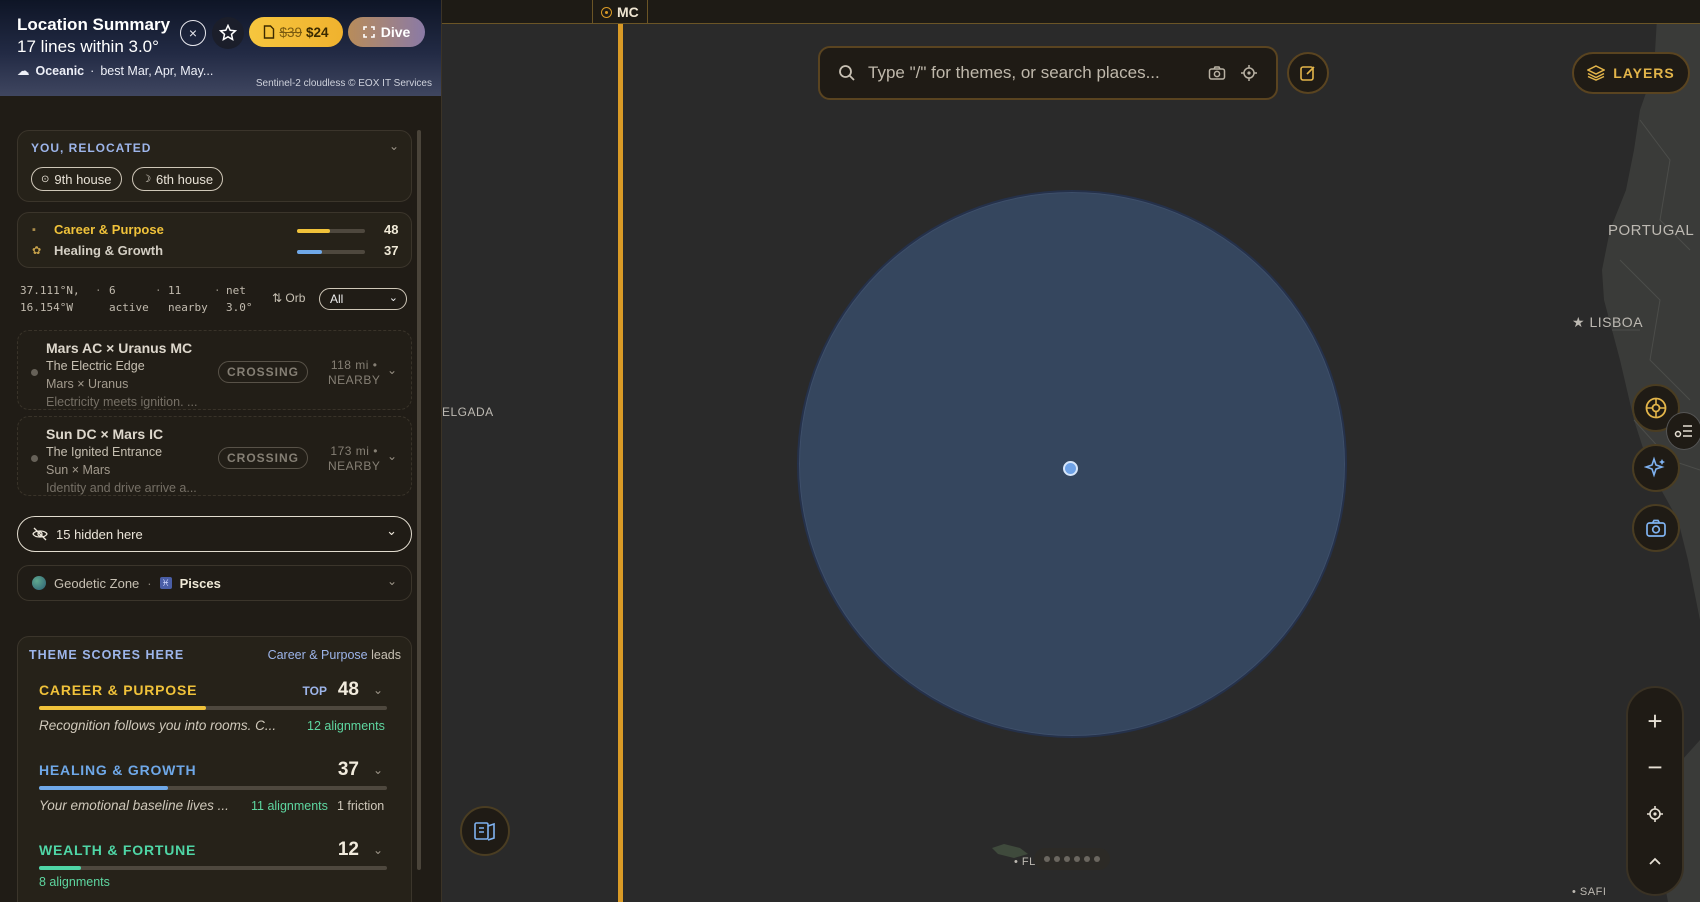 The width and height of the screenshot is (1700, 902). What do you see at coordinates (288, 298) in the screenshot?
I see `orb-sort-button: ⇅ Orb` at bounding box center [288, 298].